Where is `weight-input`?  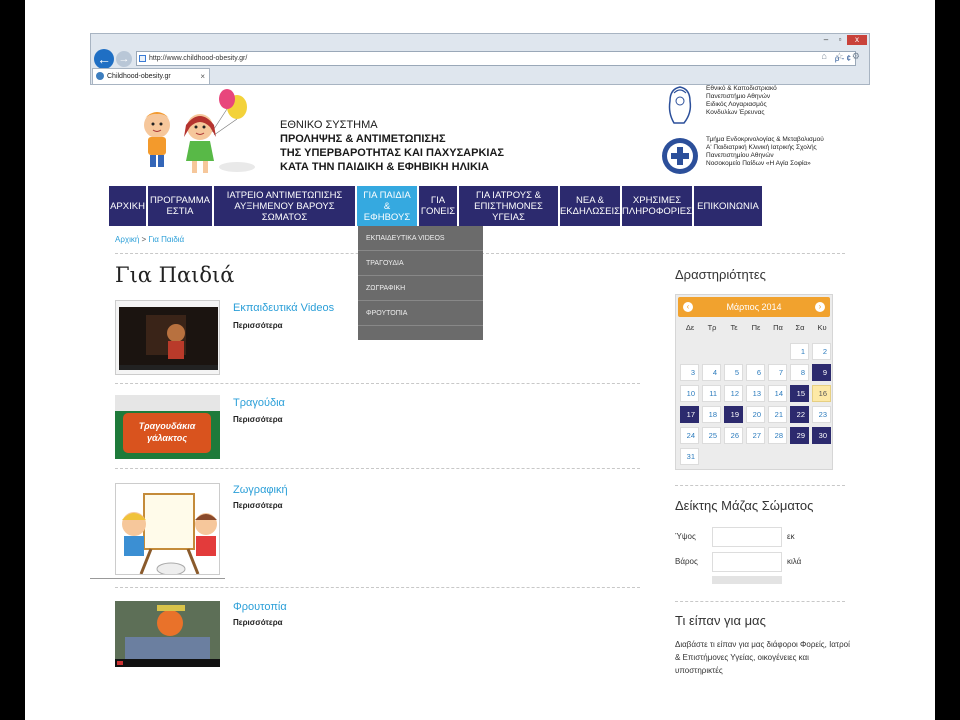 weight-input is located at coordinates (747, 562).